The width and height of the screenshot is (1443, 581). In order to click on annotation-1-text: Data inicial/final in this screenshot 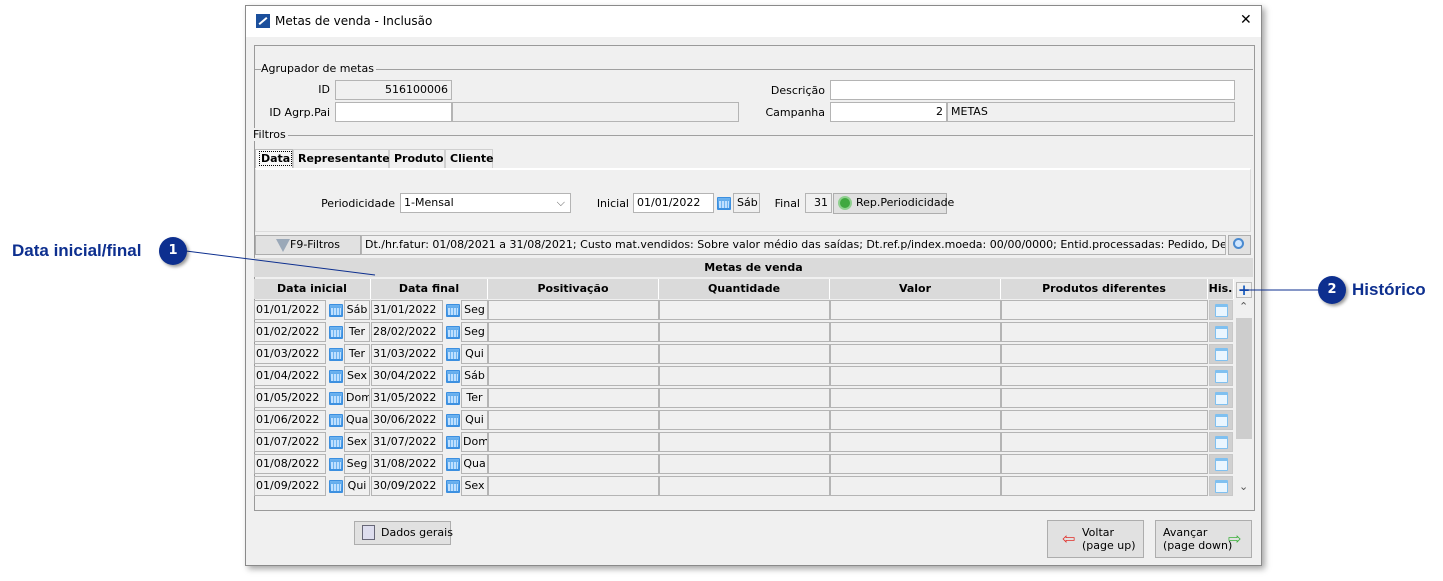, I will do `click(77, 250)`.